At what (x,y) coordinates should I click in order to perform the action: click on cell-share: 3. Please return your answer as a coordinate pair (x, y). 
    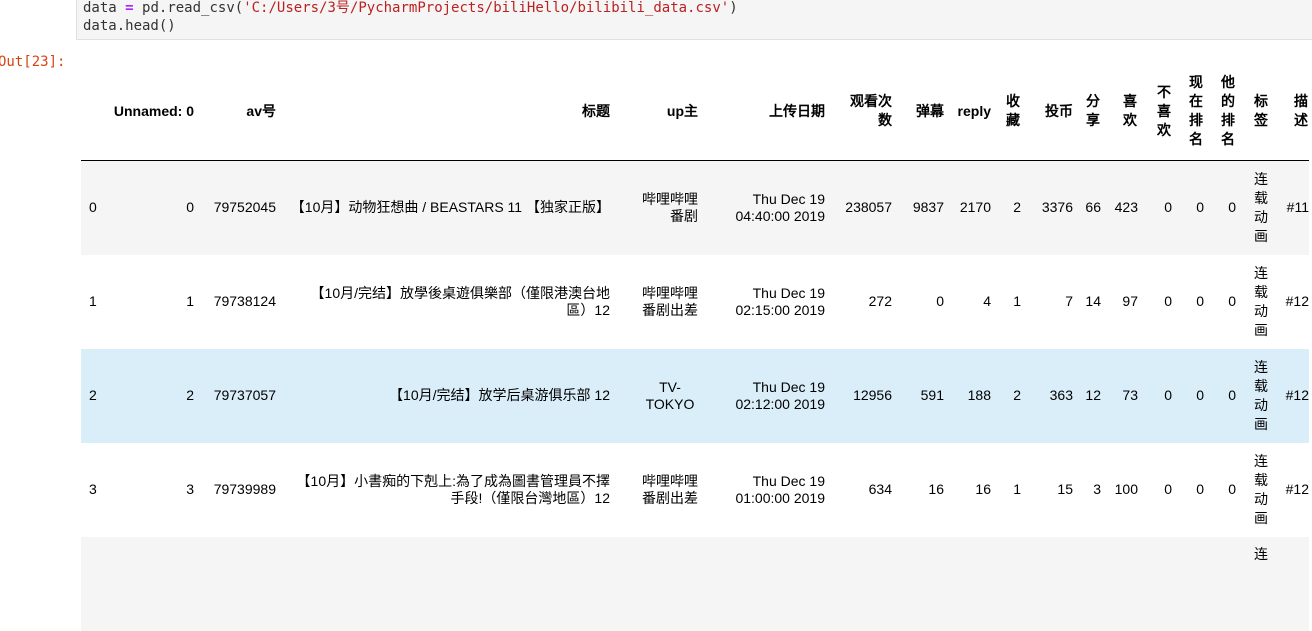
    Looking at the image, I should click on (1097, 489).